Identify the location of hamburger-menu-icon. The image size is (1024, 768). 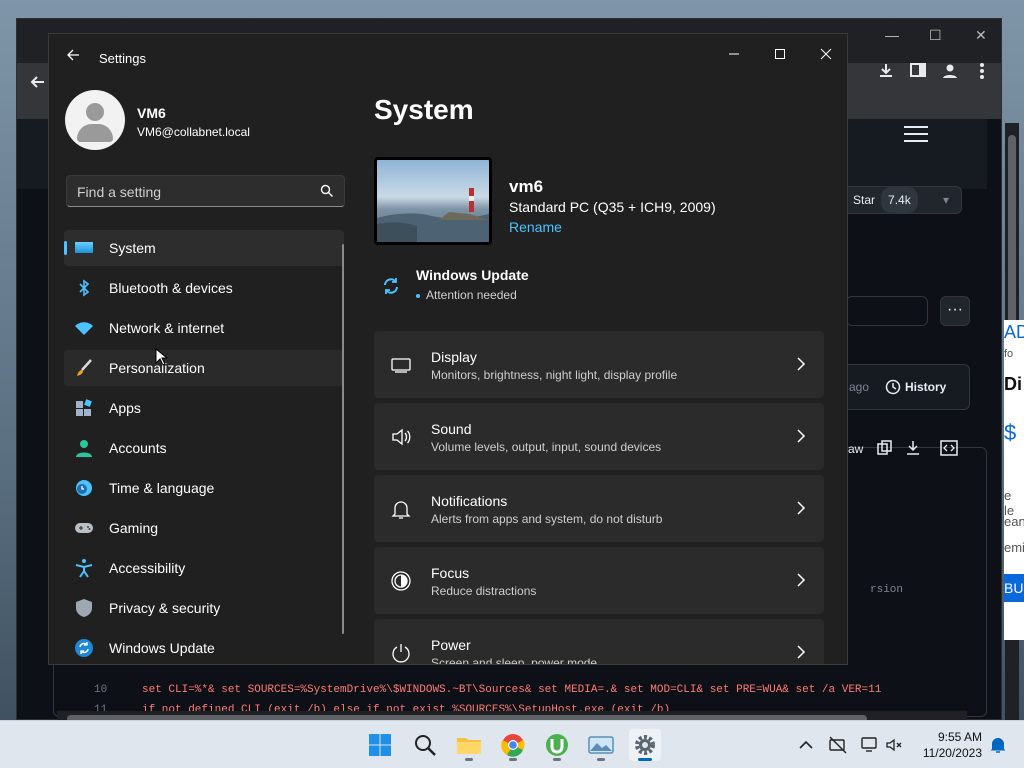
(916, 135).